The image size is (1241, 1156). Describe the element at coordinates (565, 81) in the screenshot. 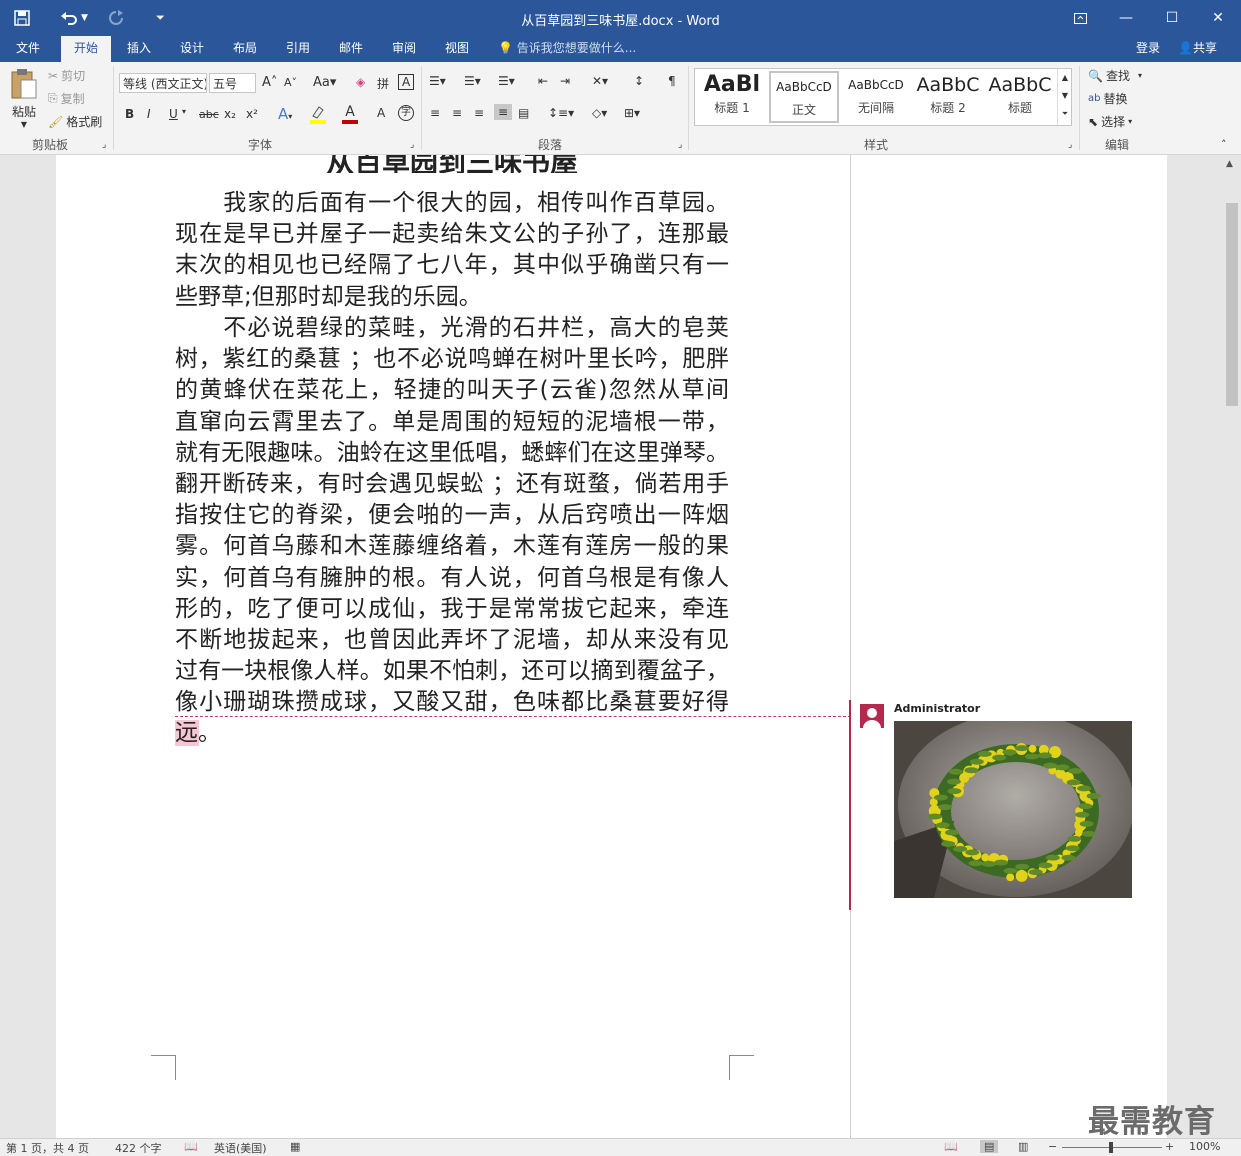

I see `increase-indent-icon: ⇥` at that location.